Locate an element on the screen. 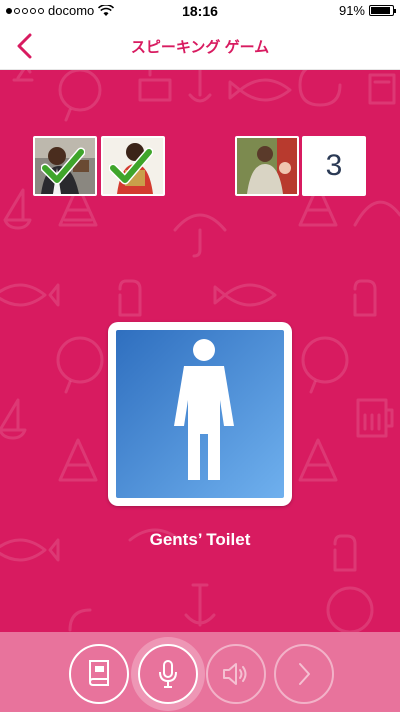  chevron-right-icon is located at coordinates (304, 674).